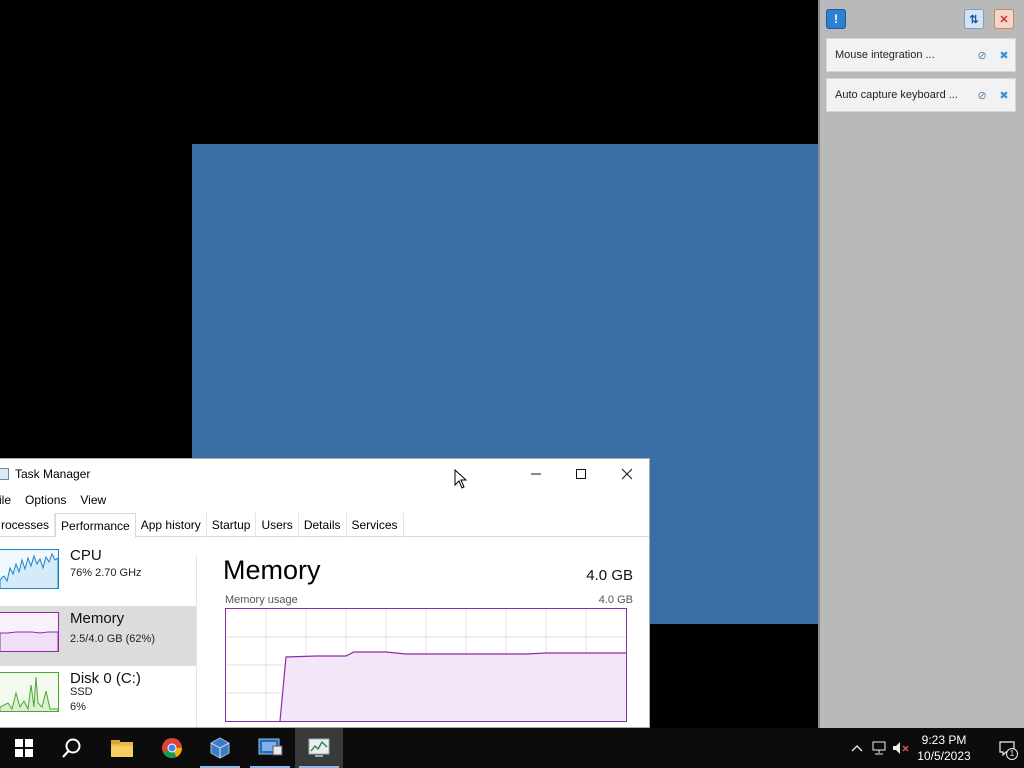 The height and width of the screenshot is (768, 1024). What do you see at coordinates (28, 525) in the screenshot?
I see `tab-processes: rocesses` at bounding box center [28, 525].